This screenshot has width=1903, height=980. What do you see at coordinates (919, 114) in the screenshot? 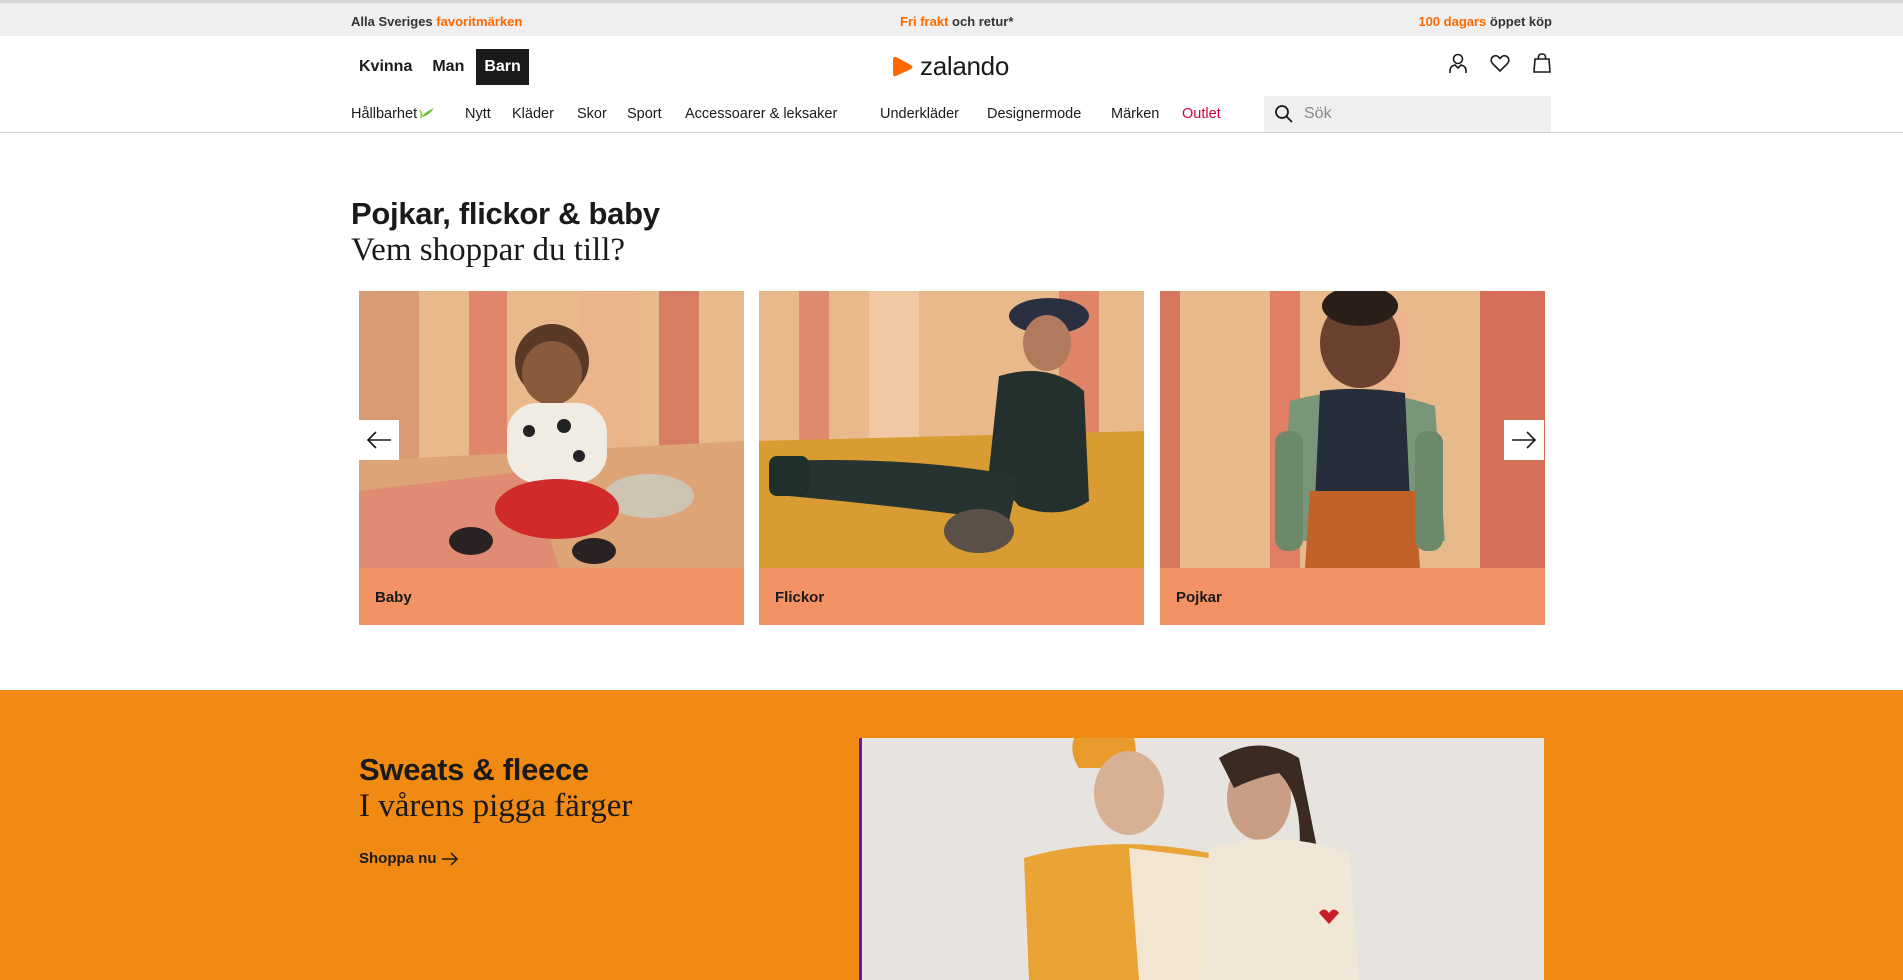
I see `nav-underklader: Underkläder` at bounding box center [919, 114].